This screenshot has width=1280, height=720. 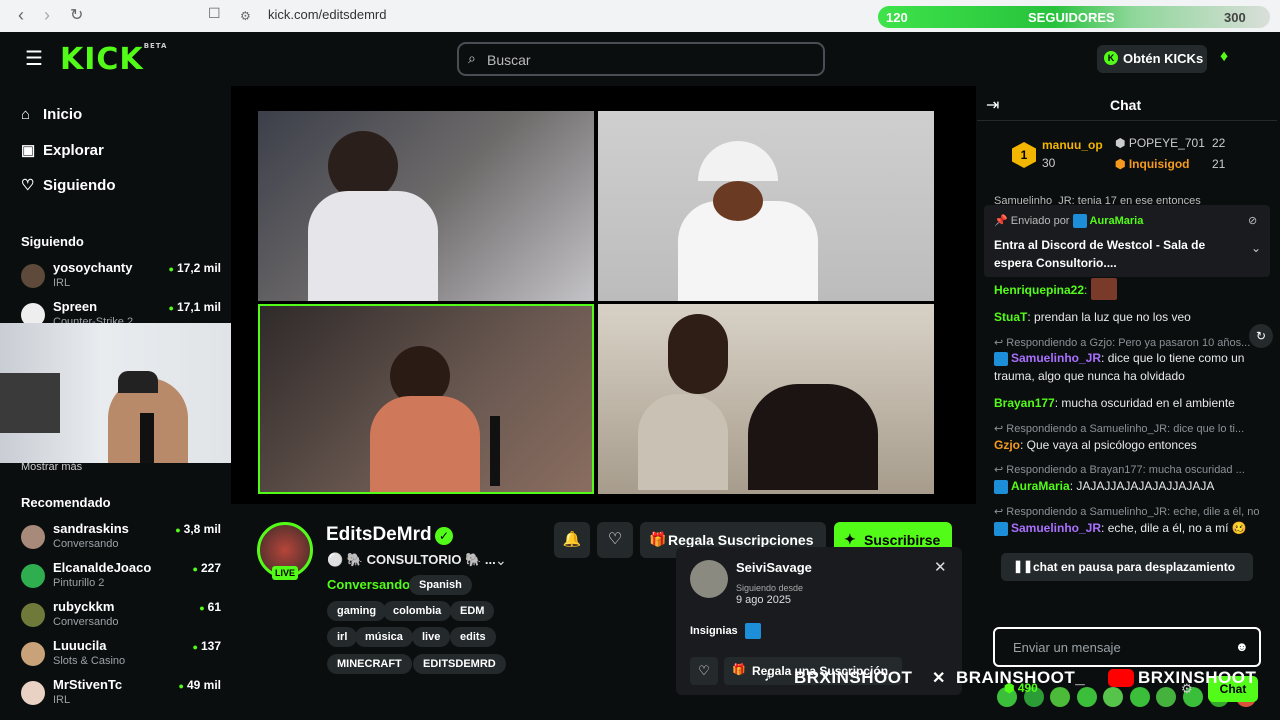 I want to click on bookmark-icon: ☐, so click(x=214, y=13).